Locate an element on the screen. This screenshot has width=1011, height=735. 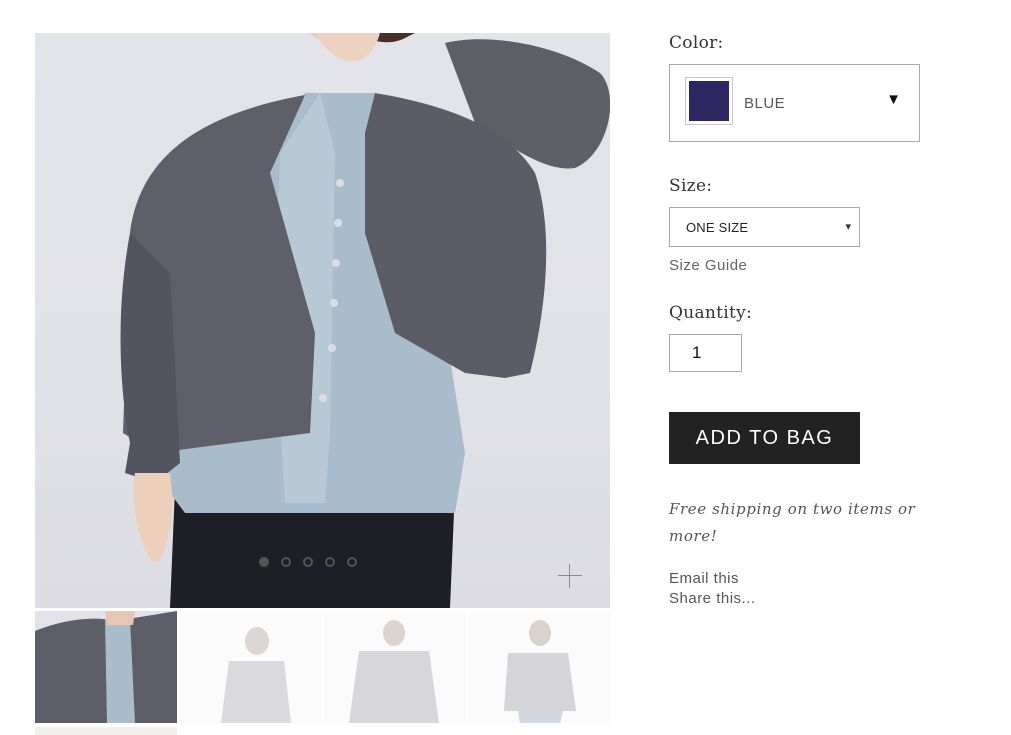
add-to-bag-button: ADD TO BAG is located at coordinates (764, 438).